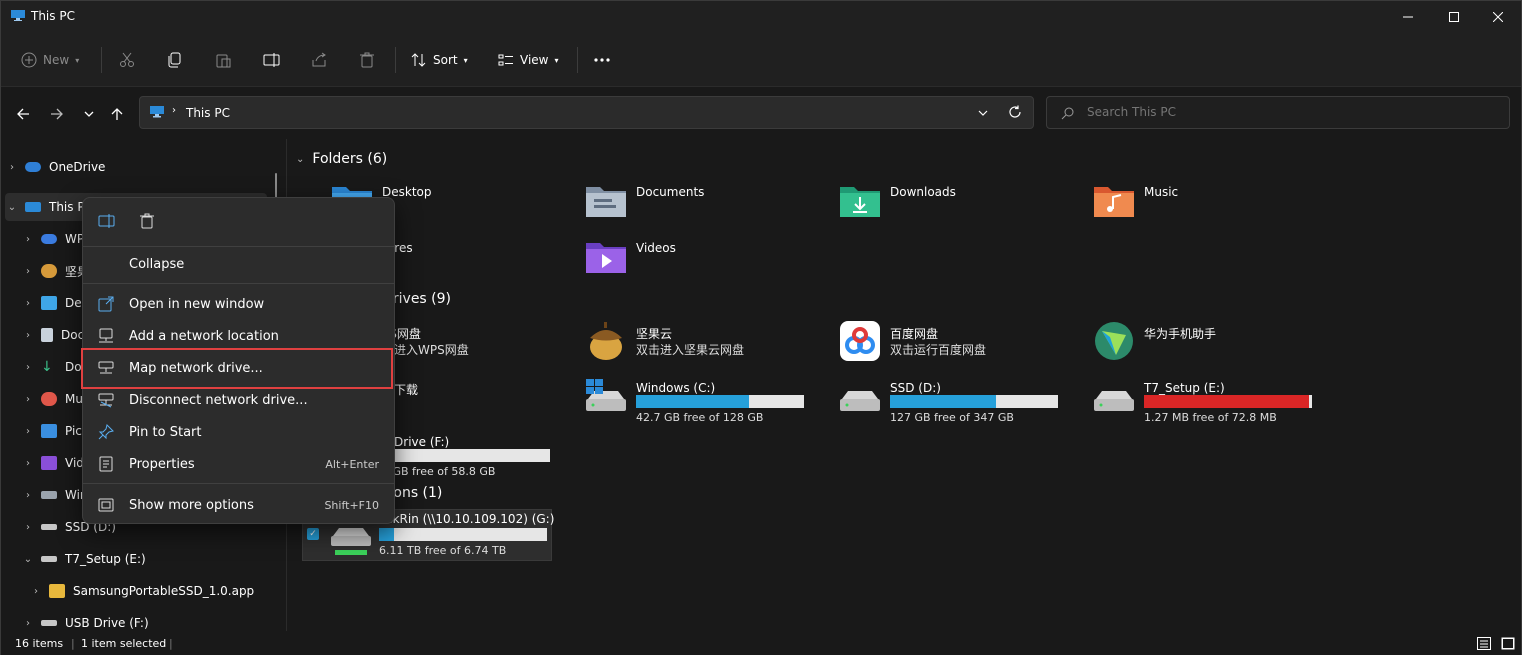  Describe the element at coordinates (106, 264) in the screenshot. I see `blank-icon` at that location.